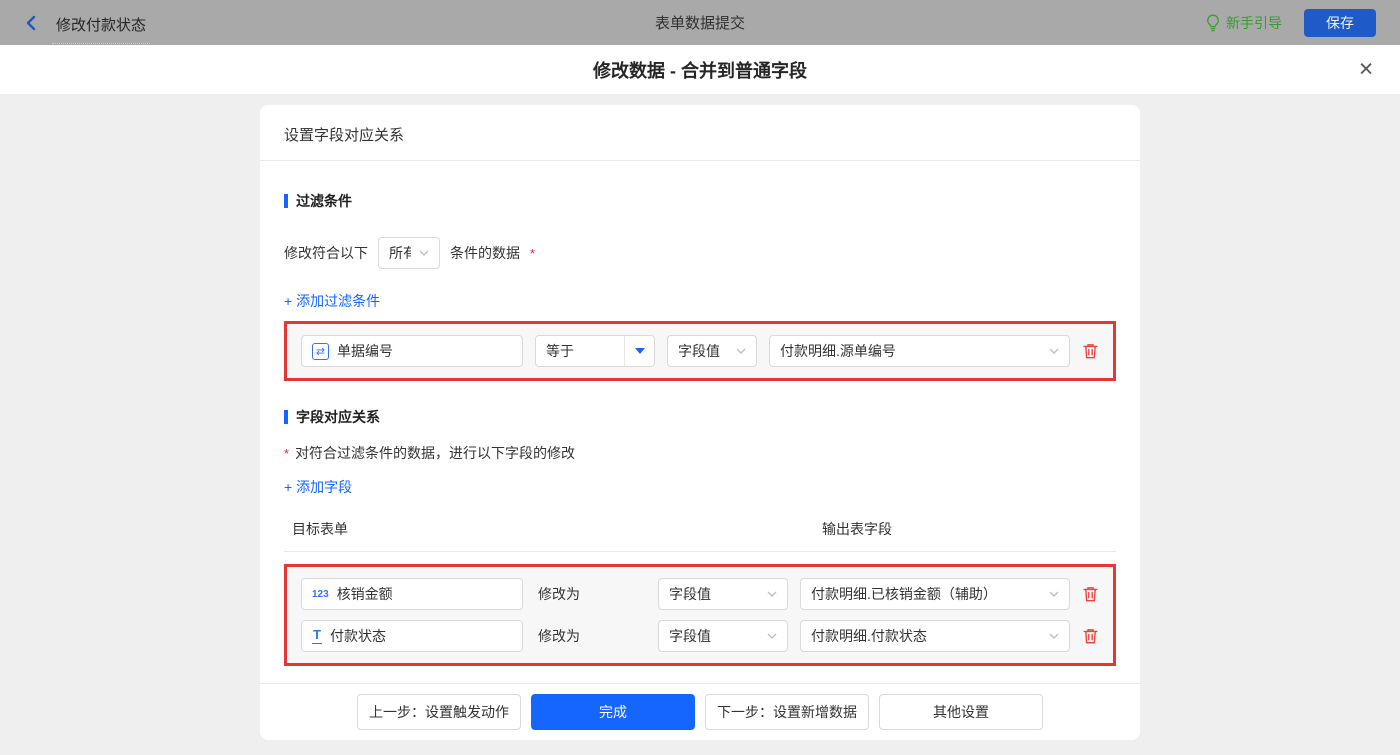 This screenshot has width=1400, height=755. What do you see at coordinates (1340, 22) in the screenshot?
I see `save-button: 保存` at bounding box center [1340, 22].